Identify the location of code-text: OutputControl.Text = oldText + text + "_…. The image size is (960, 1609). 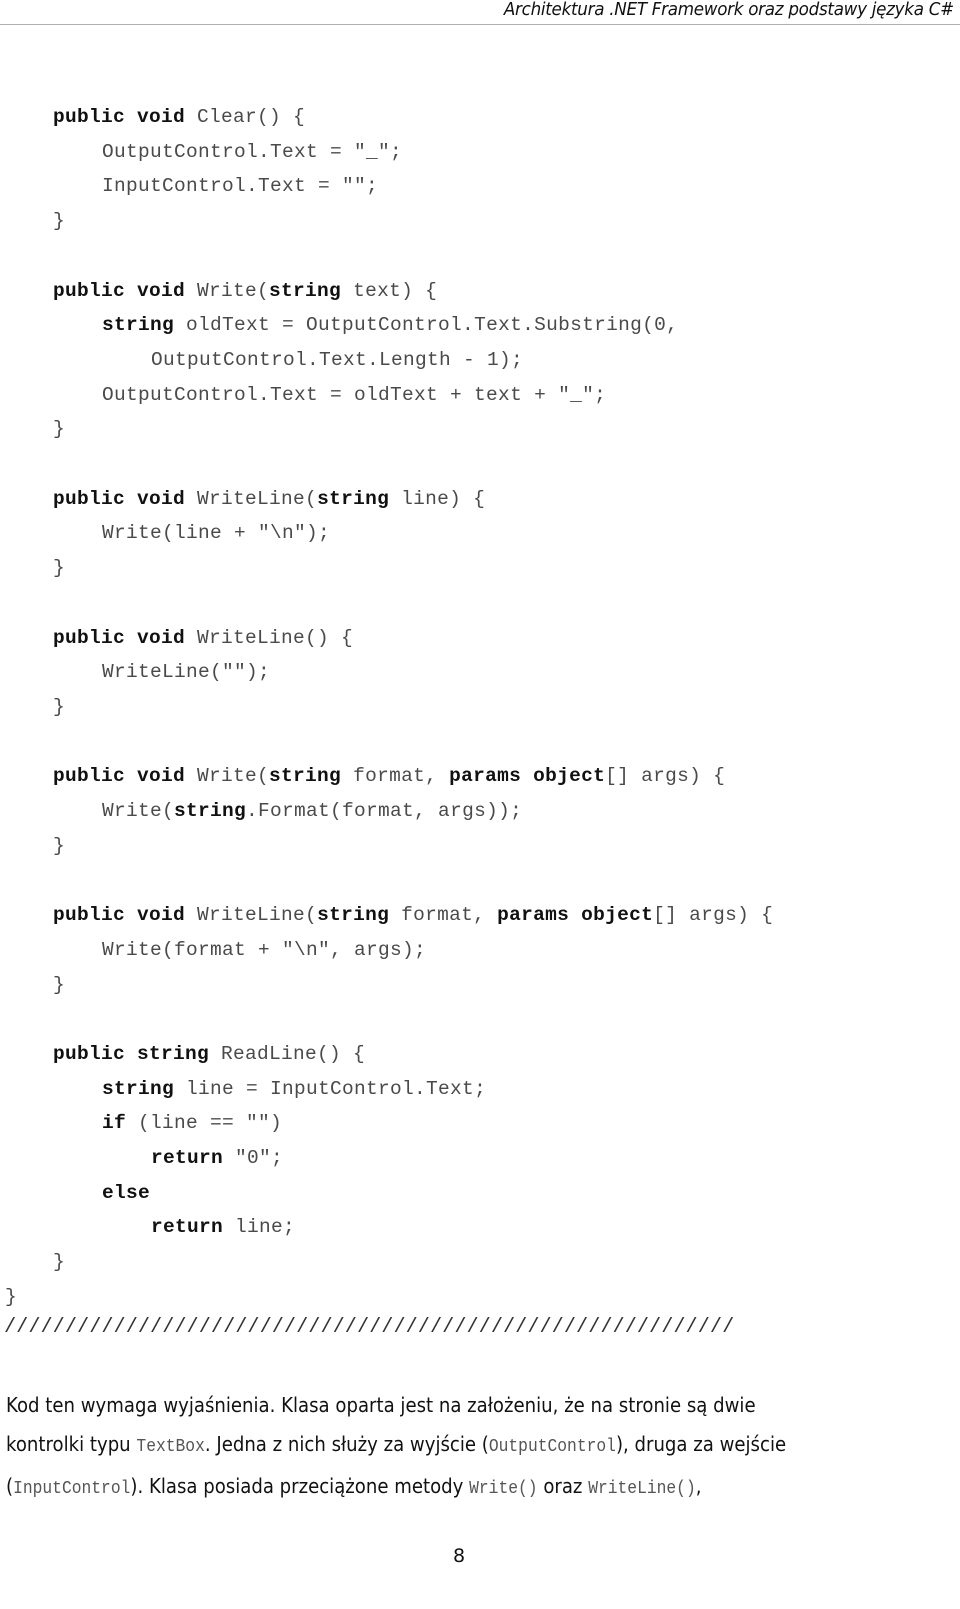
(354, 394).